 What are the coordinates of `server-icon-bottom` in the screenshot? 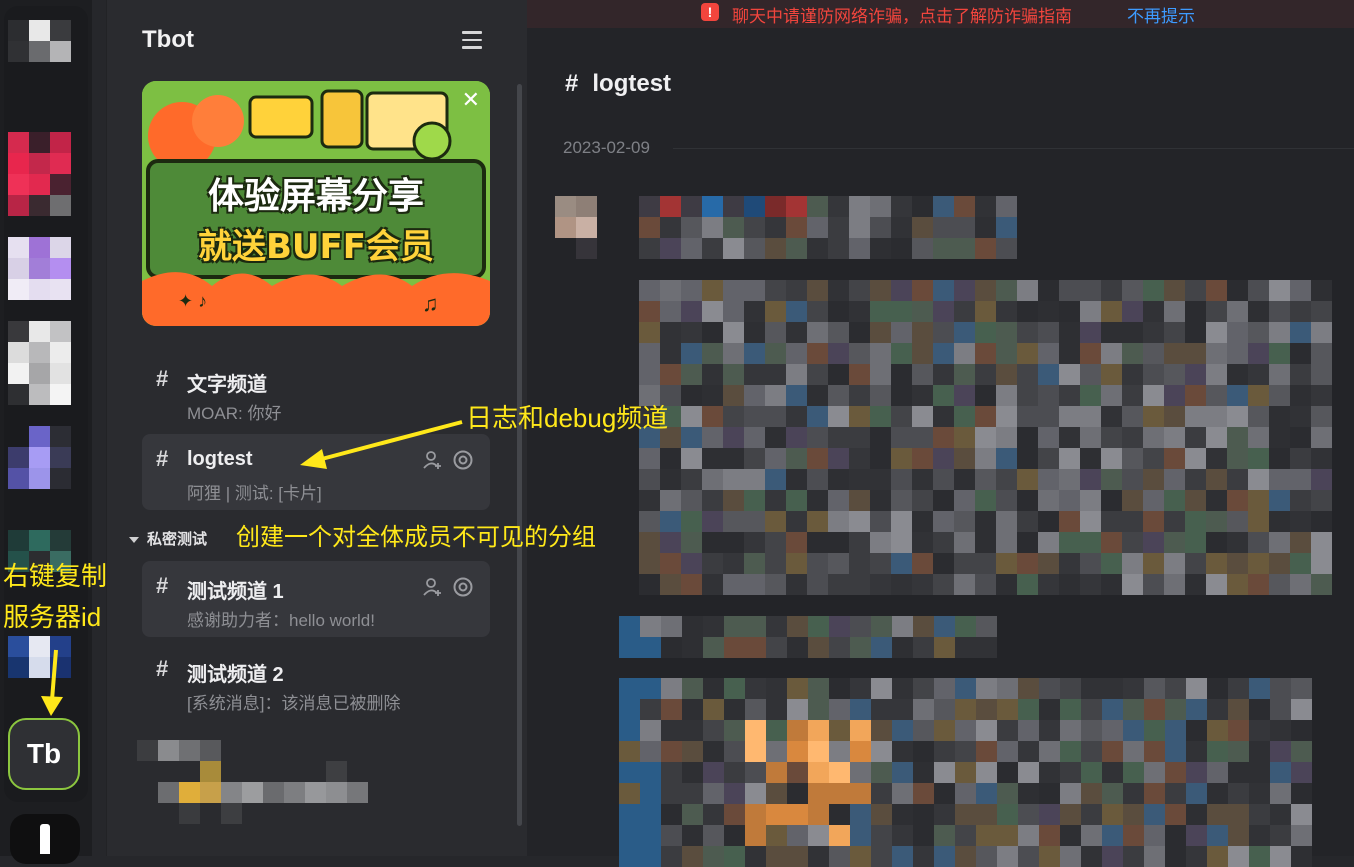 It's located at (45, 839).